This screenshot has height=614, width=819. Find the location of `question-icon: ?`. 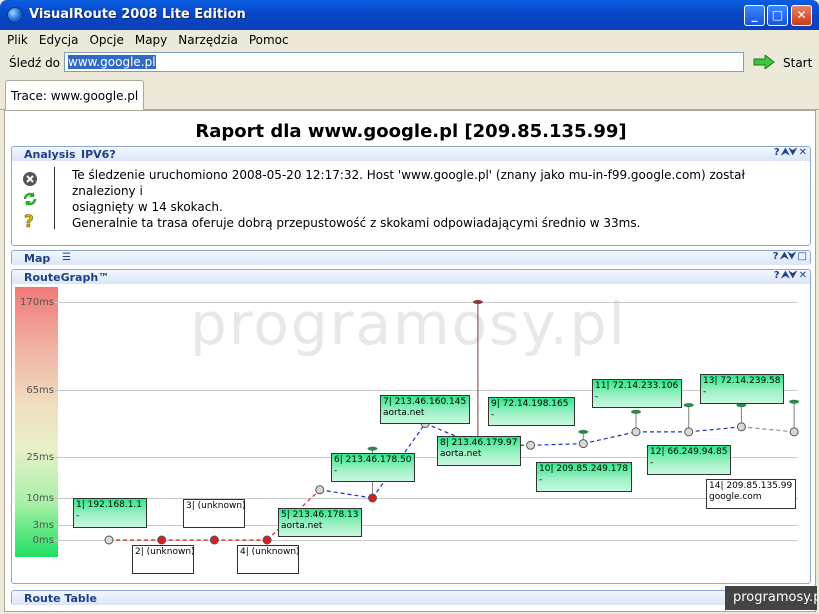

question-icon: ? is located at coordinates (30, 221).